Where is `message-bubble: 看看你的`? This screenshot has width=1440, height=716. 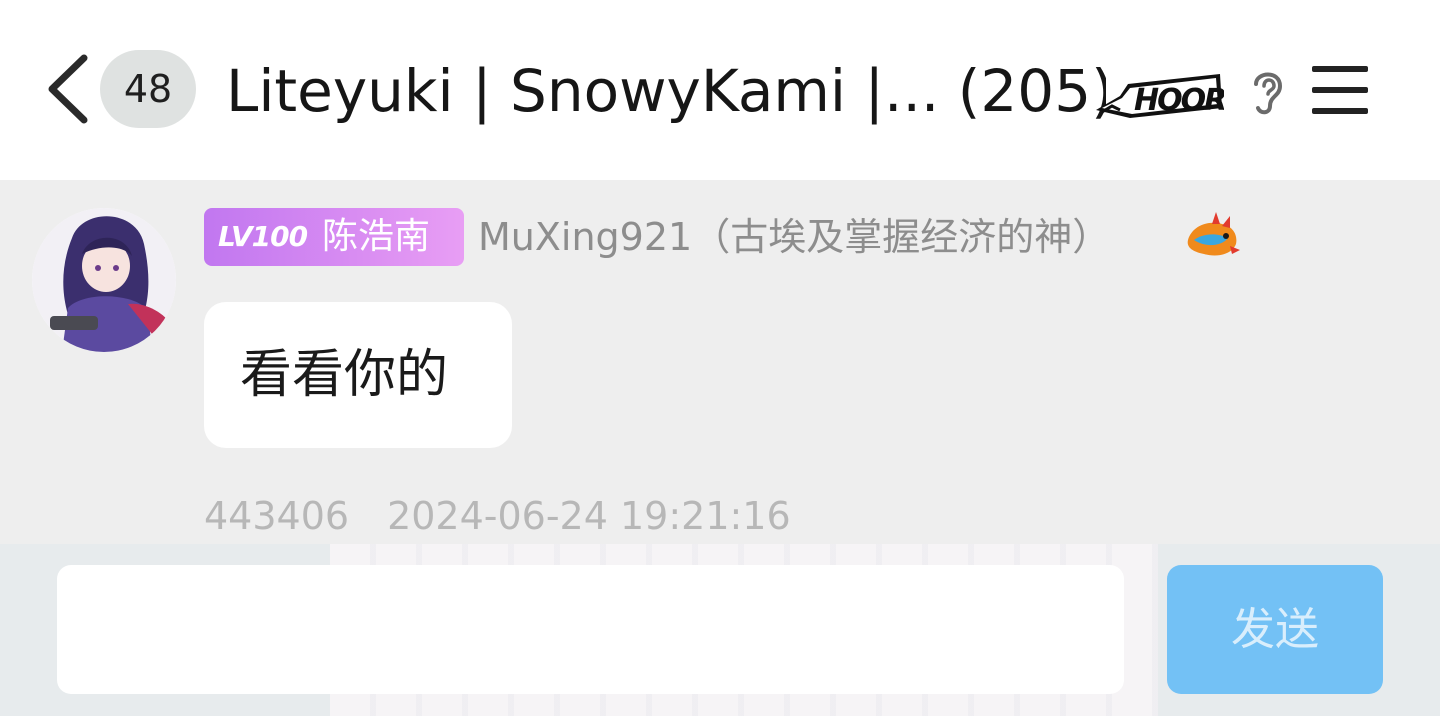 message-bubble: 看看你的 is located at coordinates (358, 375).